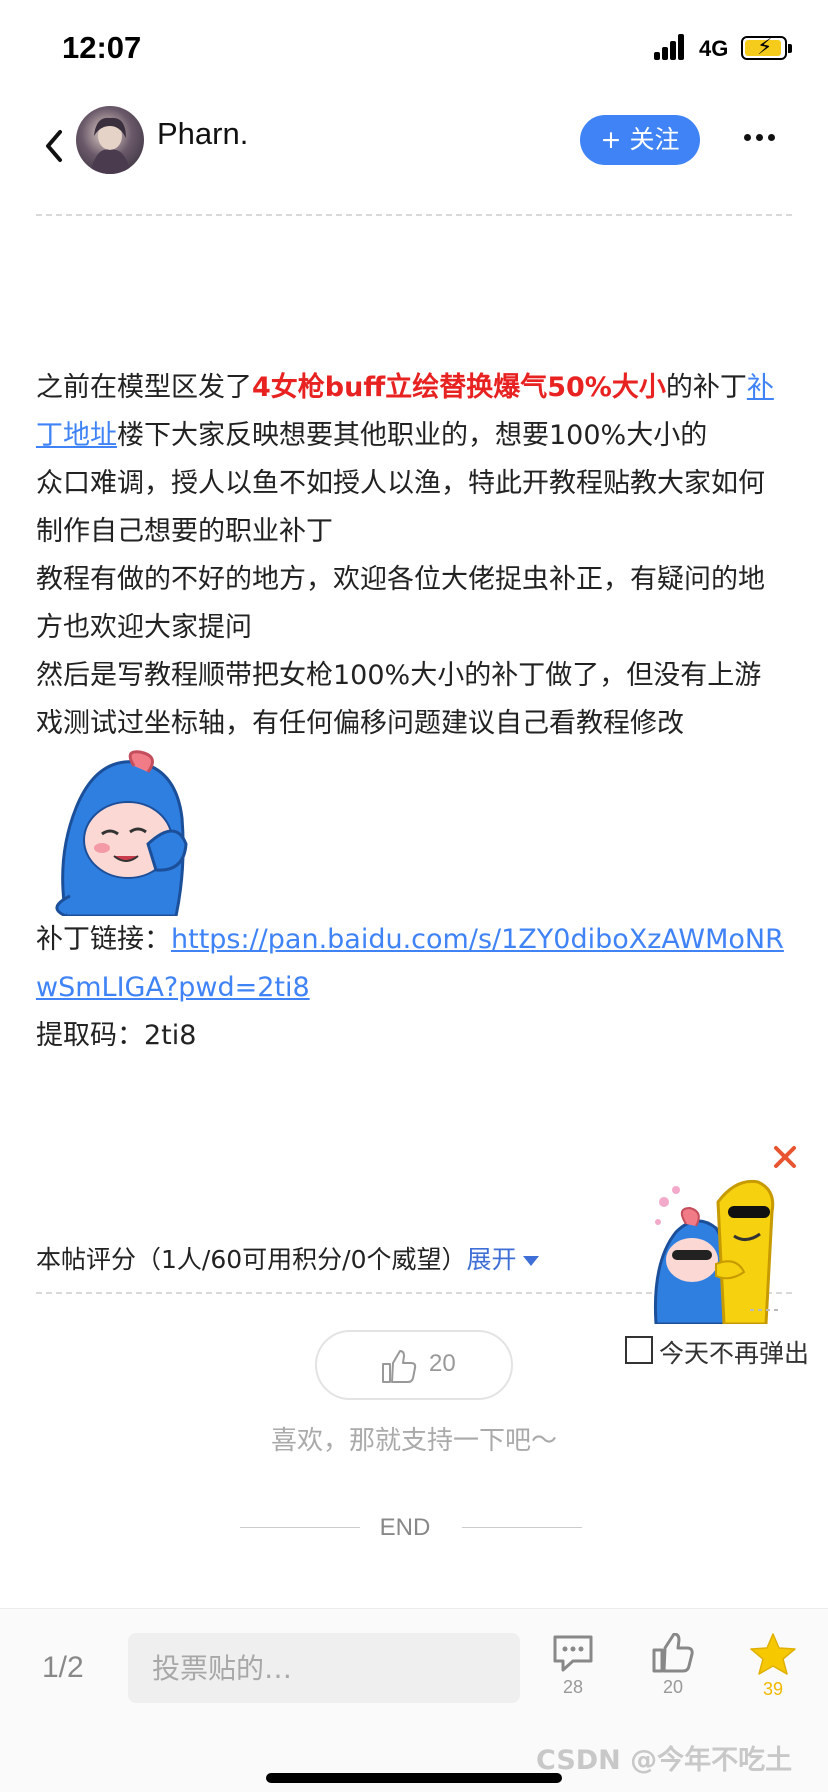 The width and height of the screenshot is (828, 1792). What do you see at coordinates (785, 1157) in the screenshot?
I see `close-icon` at bounding box center [785, 1157].